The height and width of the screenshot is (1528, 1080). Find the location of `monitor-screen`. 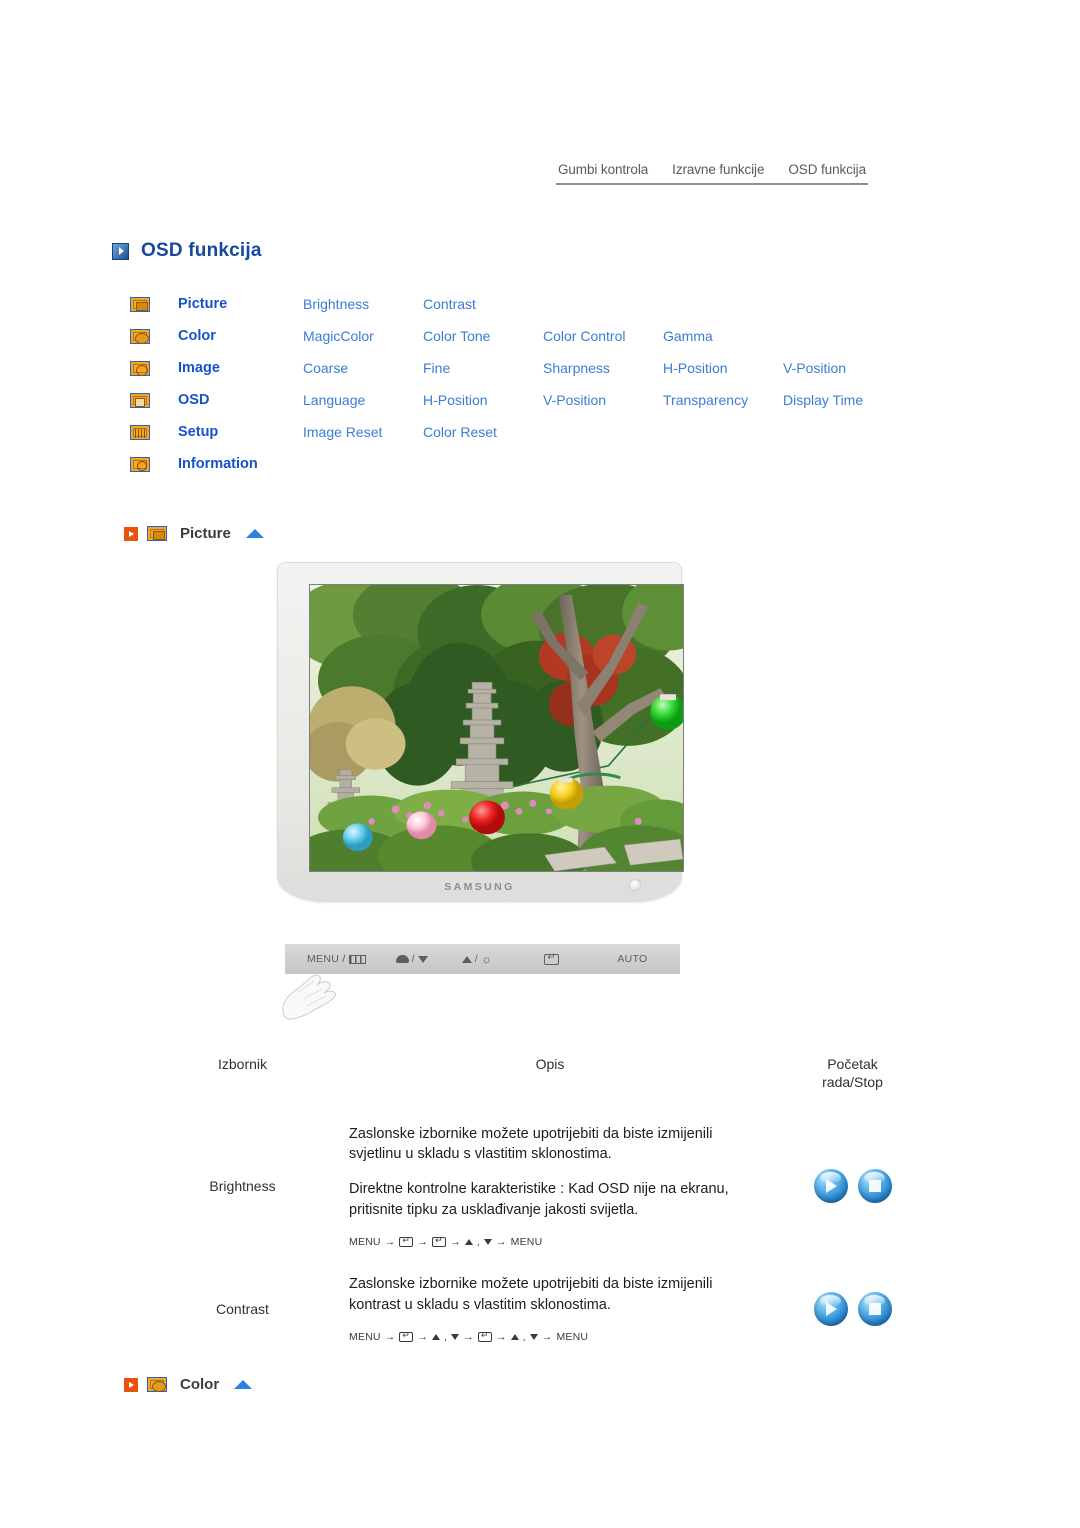

monitor-screen is located at coordinates (496, 728).